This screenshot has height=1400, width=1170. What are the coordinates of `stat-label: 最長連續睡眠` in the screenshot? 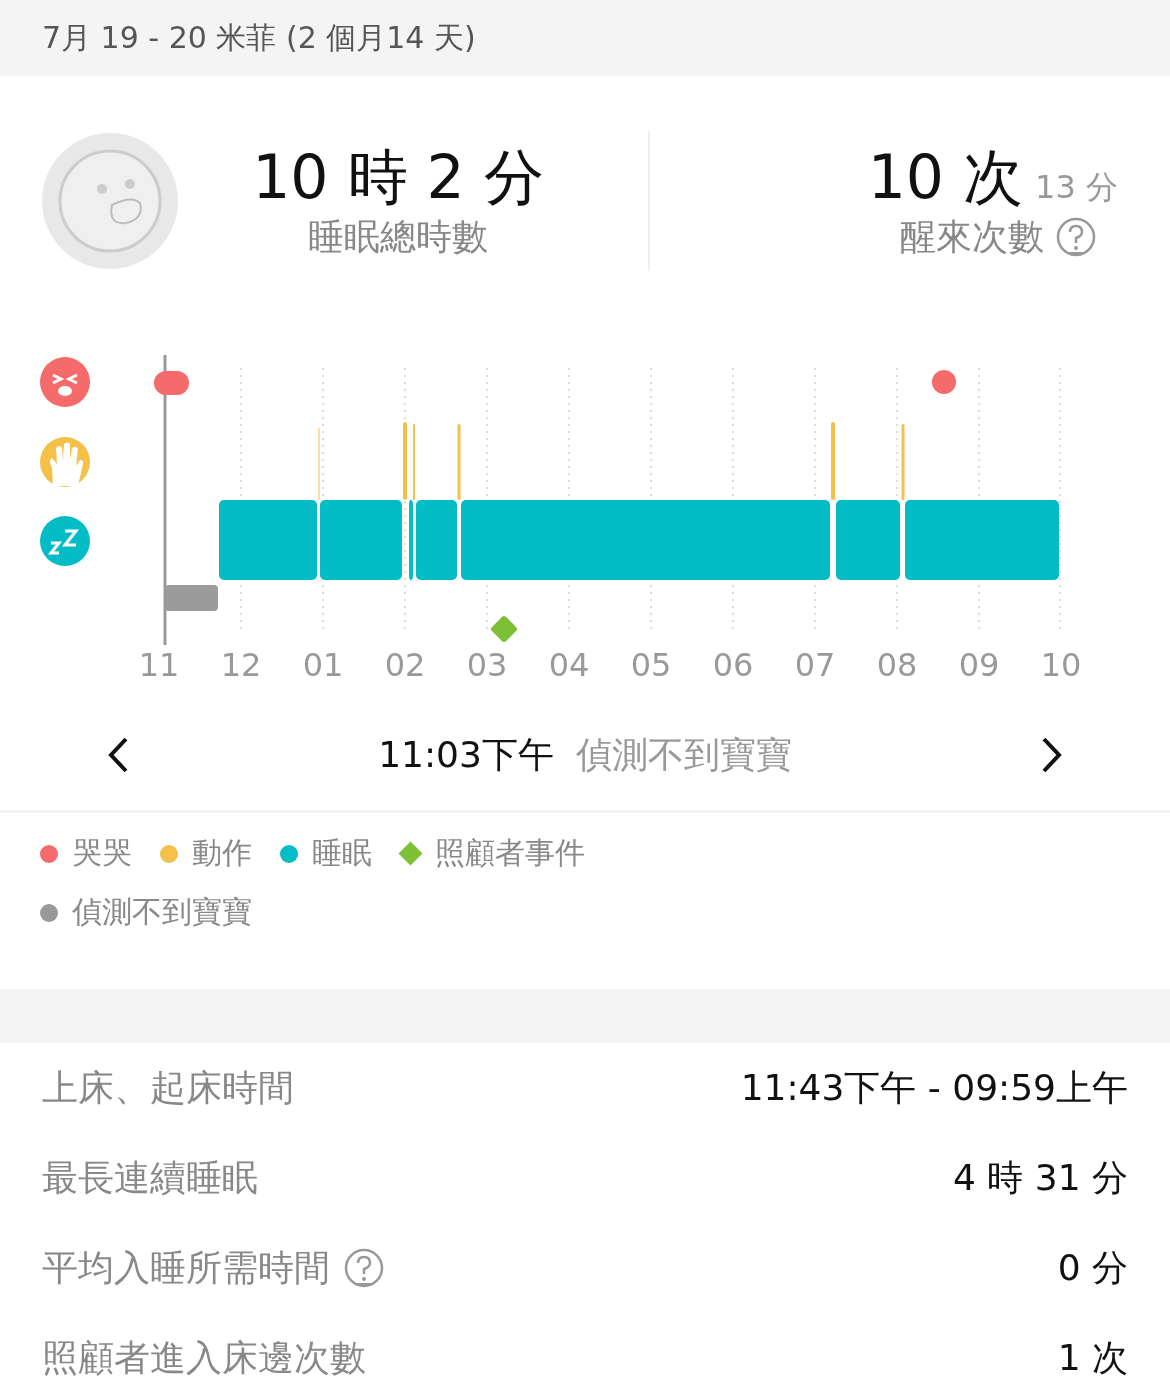 It's located at (150, 1177).